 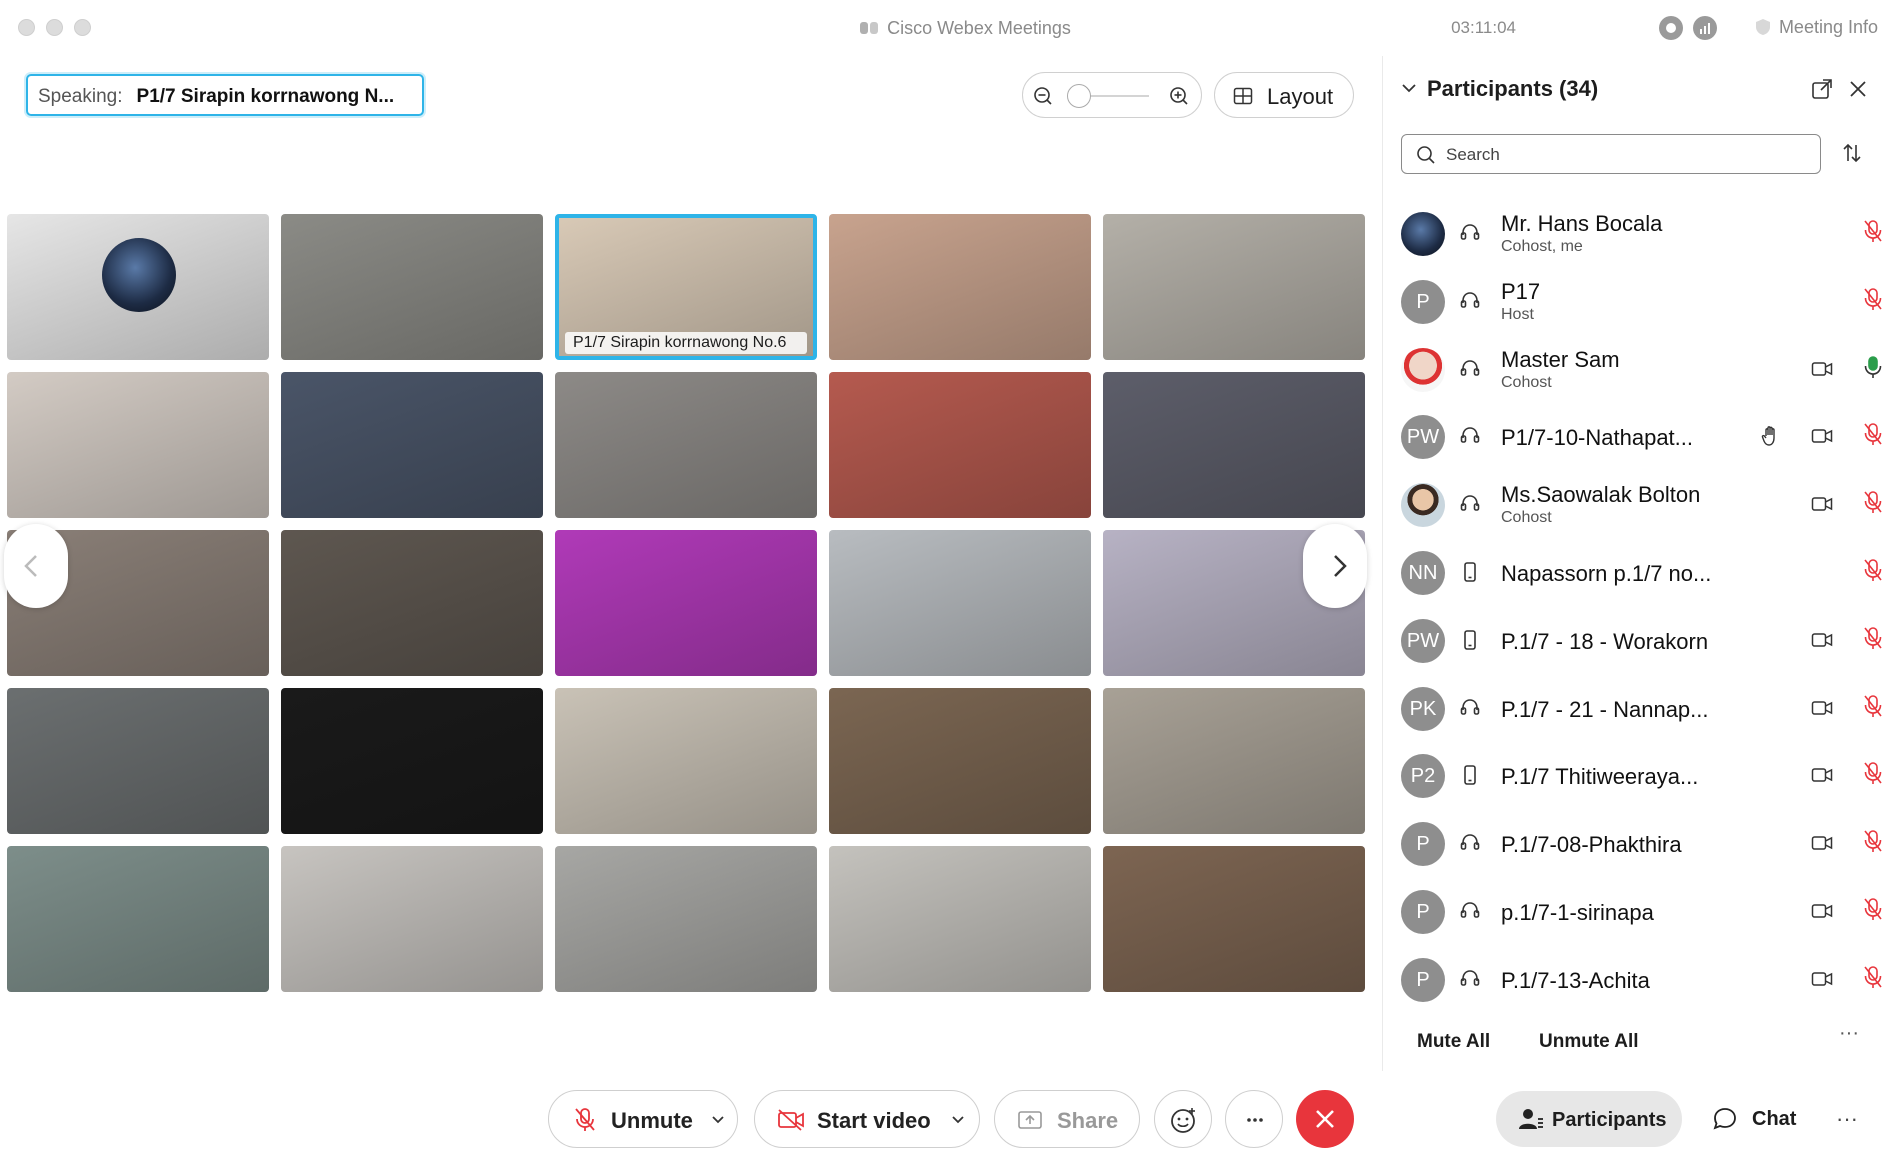 I want to click on participants-header: Participants (34), so click(x=1499, y=89).